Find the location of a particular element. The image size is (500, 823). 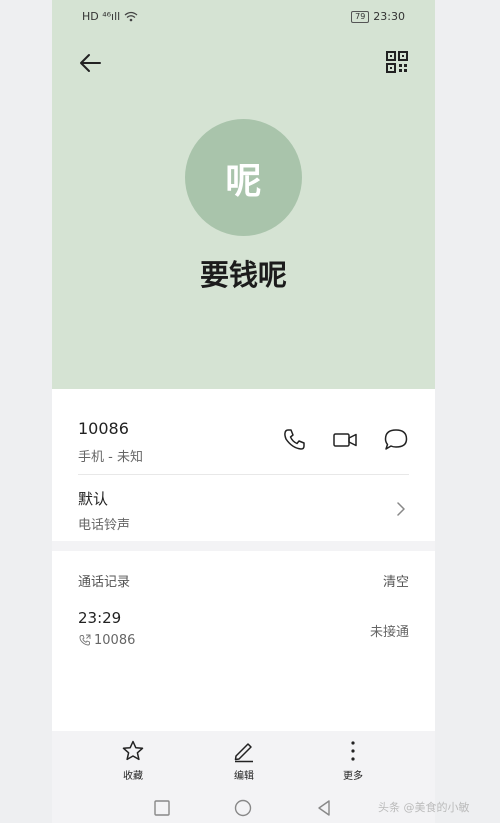

phone-number-type: 手机 - 未知 is located at coordinates (110, 457).